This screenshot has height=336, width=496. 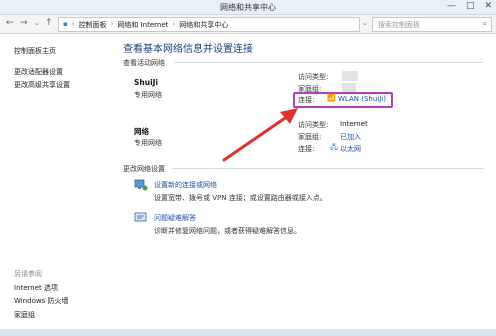 I want to click on network-type-shuiji: 专用网络, so click(x=148, y=95).